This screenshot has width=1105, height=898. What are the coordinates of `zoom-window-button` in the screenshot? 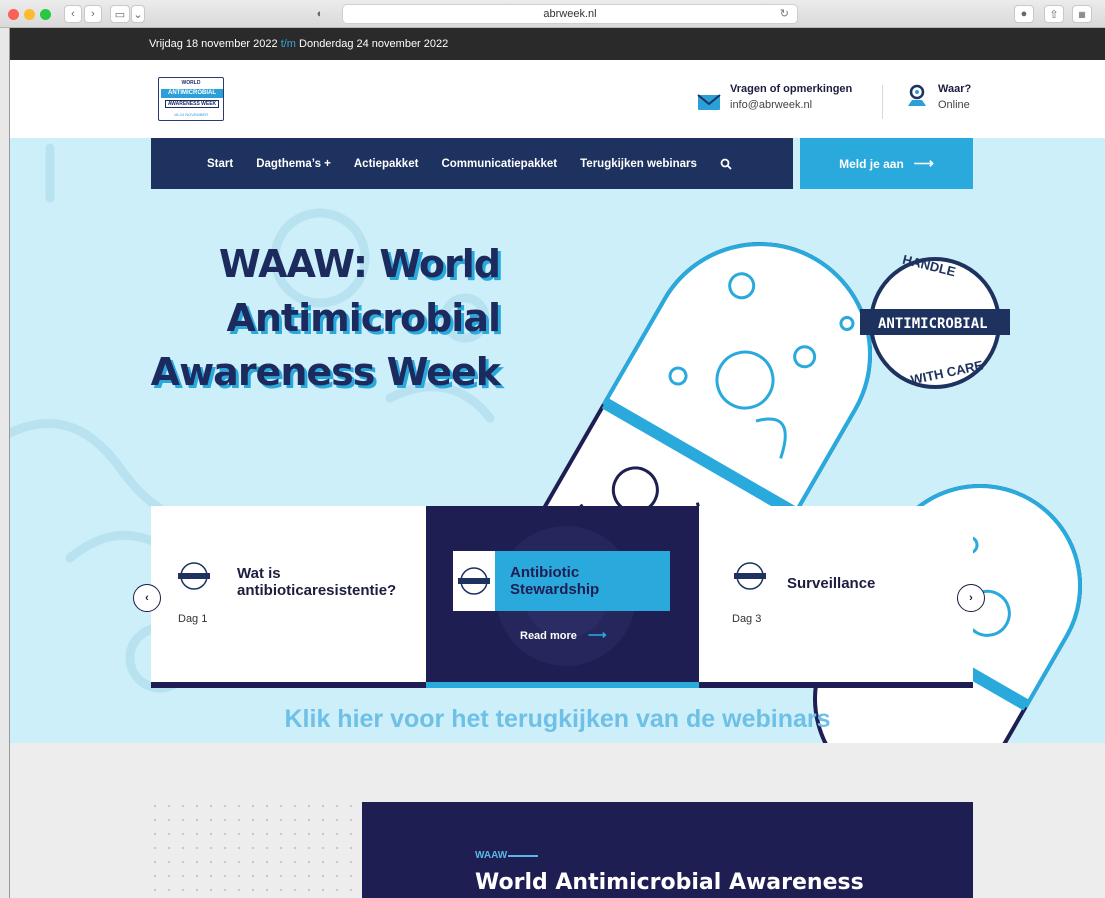 It's located at (45, 14).